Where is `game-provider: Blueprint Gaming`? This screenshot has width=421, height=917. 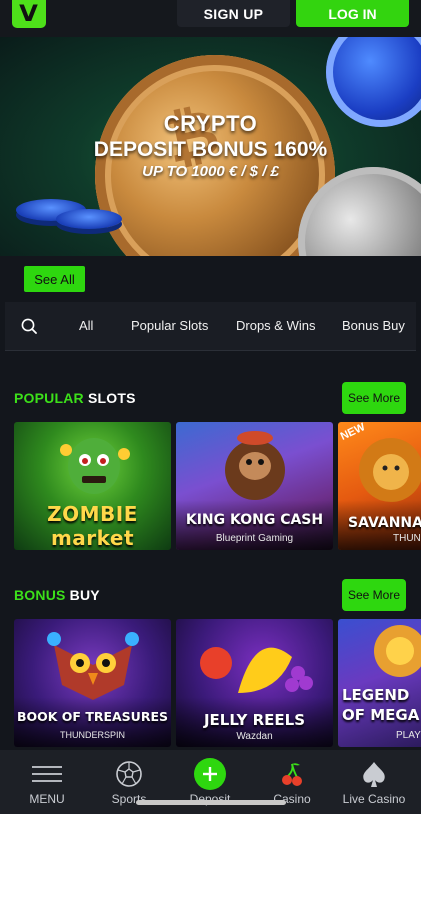 game-provider: Blueprint Gaming is located at coordinates (254, 538).